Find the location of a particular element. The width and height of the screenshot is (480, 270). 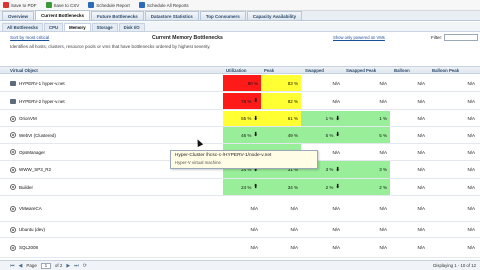

toolbar-button-3: Schedule All Reports is located at coordinates (163, 5).